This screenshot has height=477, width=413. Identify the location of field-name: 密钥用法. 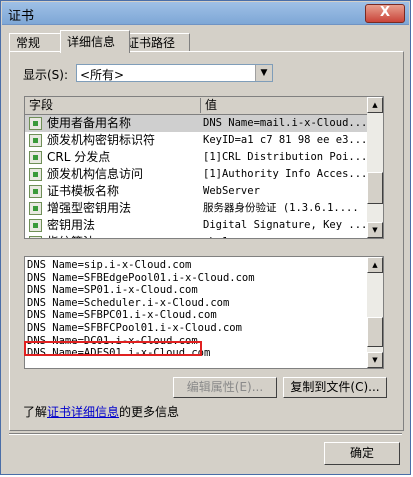
(71, 225).